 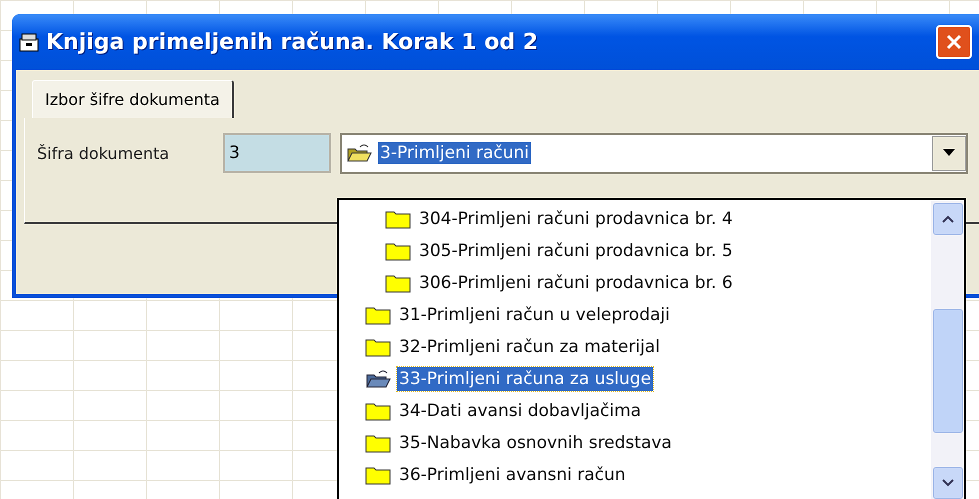 What do you see at coordinates (455, 153) in the screenshot?
I see `combo-value: 3-Primljeni računi` at bounding box center [455, 153].